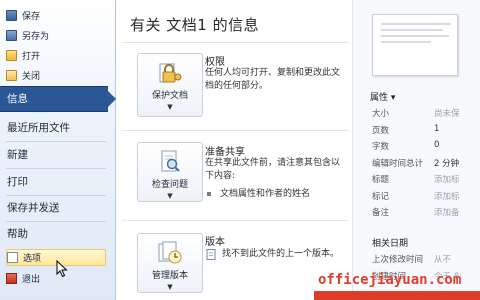 This screenshot has width=480, height=300. What do you see at coordinates (281, 254) in the screenshot?
I see `versions-desc: 找不到此文件的上一个版本。` at bounding box center [281, 254].